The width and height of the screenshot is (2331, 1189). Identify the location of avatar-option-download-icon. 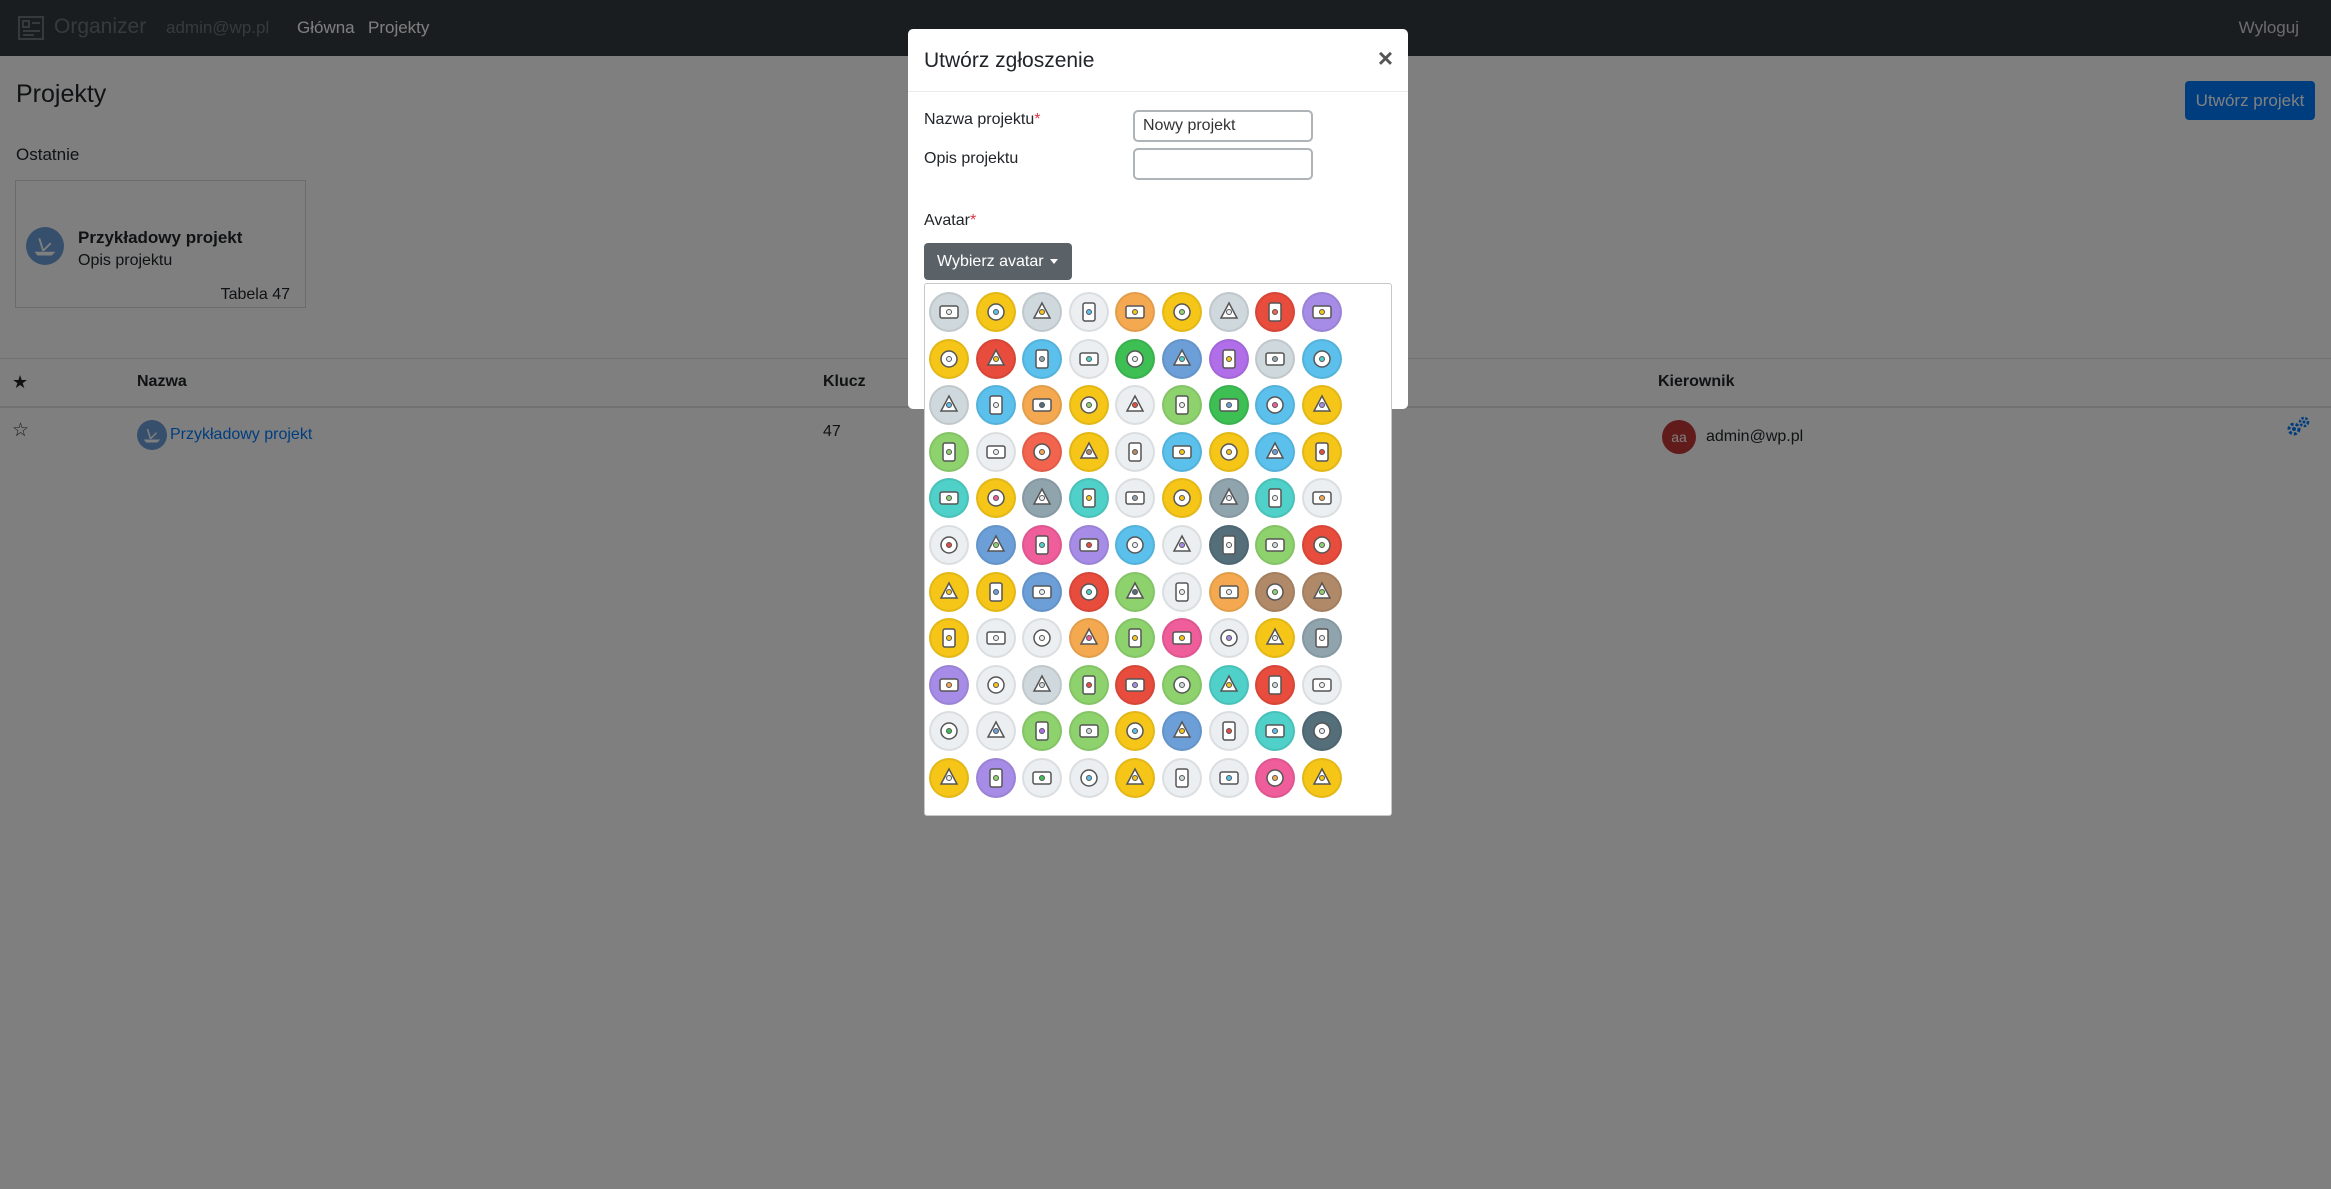
(1275, 358).